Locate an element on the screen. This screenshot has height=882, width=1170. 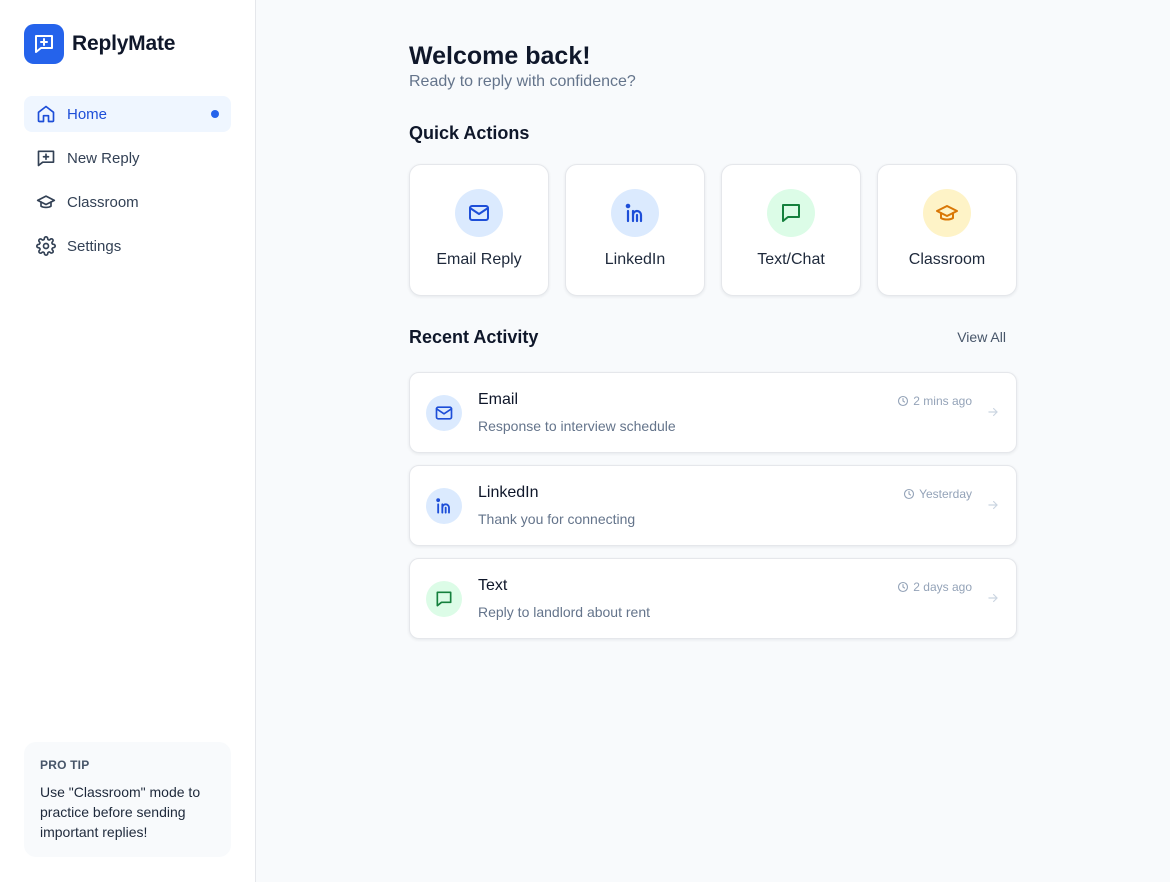
quick-action-linkedin: LinkedIn is located at coordinates (635, 230).